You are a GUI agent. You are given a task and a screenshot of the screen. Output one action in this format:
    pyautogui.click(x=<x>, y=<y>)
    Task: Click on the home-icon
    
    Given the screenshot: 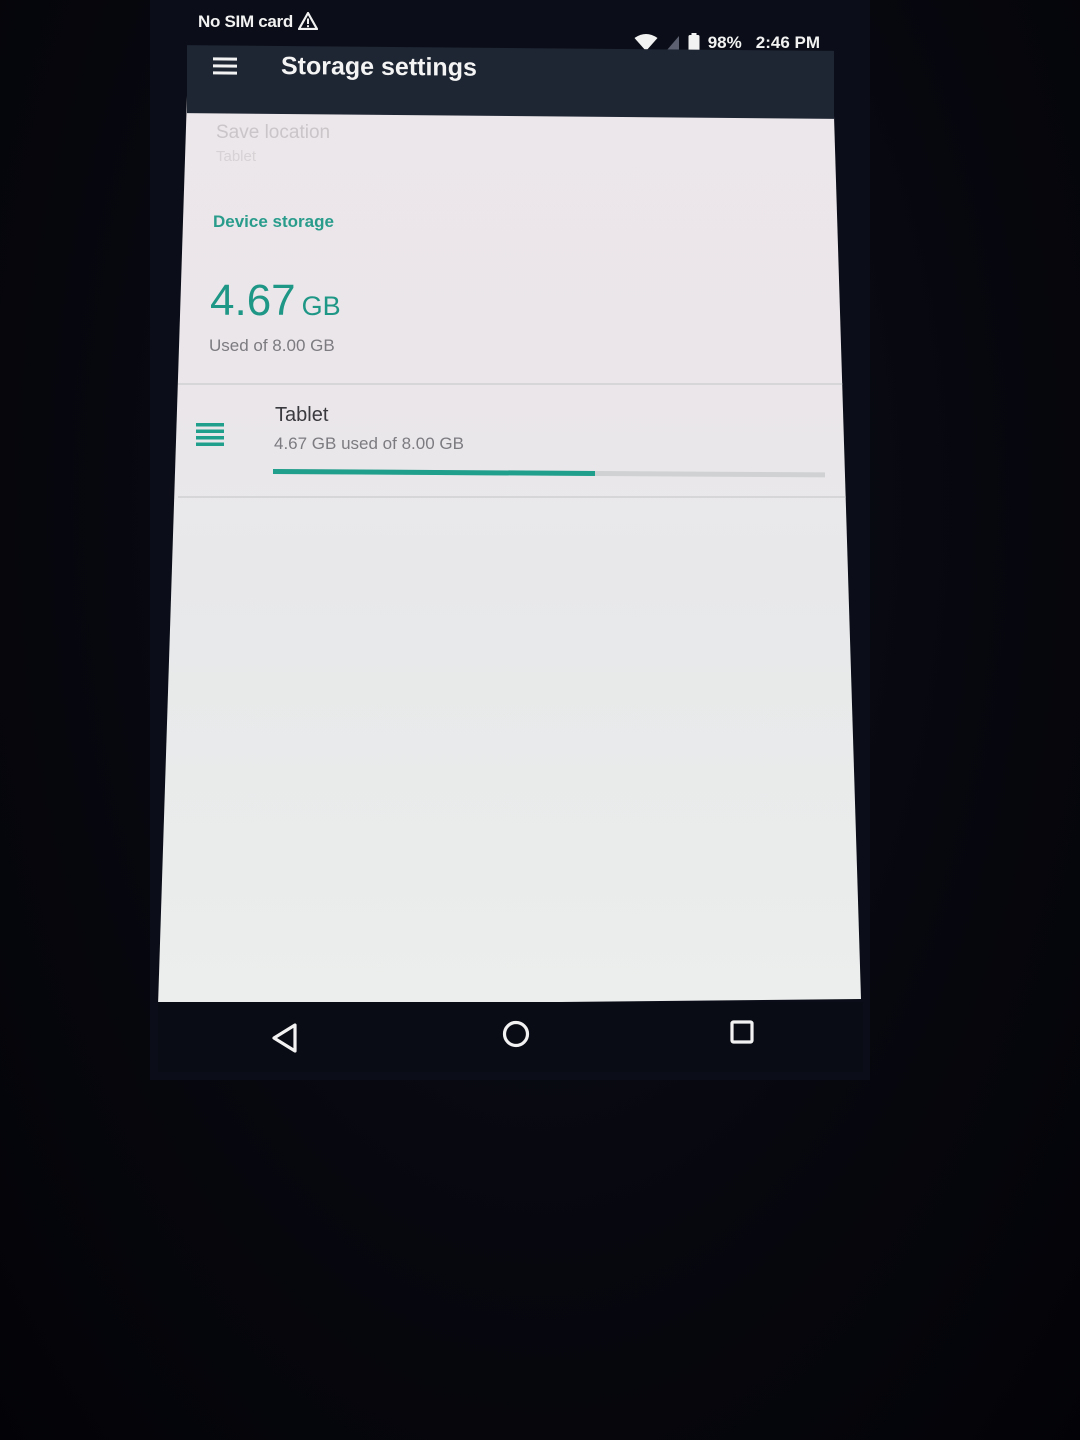 What is the action you would take?
    pyautogui.click(x=516, y=1034)
    